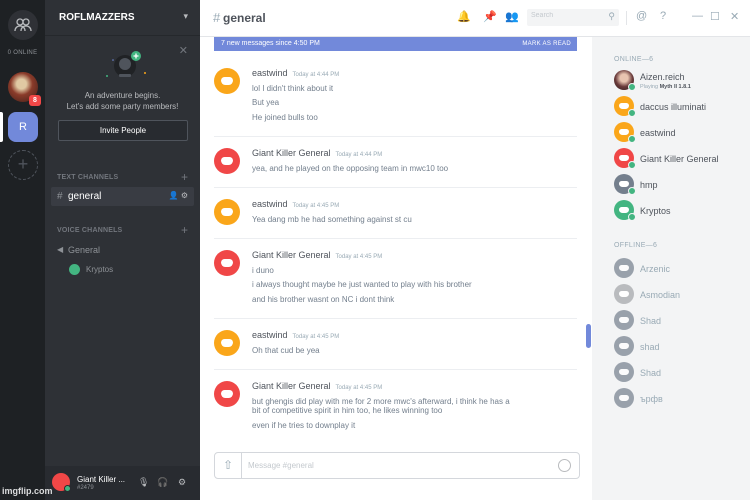 The height and width of the screenshot is (500, 750). What do you see at coordinates (611, 16) in the screenshot?
I see `search-icon: ⚲` at bounding box center [611, 16].